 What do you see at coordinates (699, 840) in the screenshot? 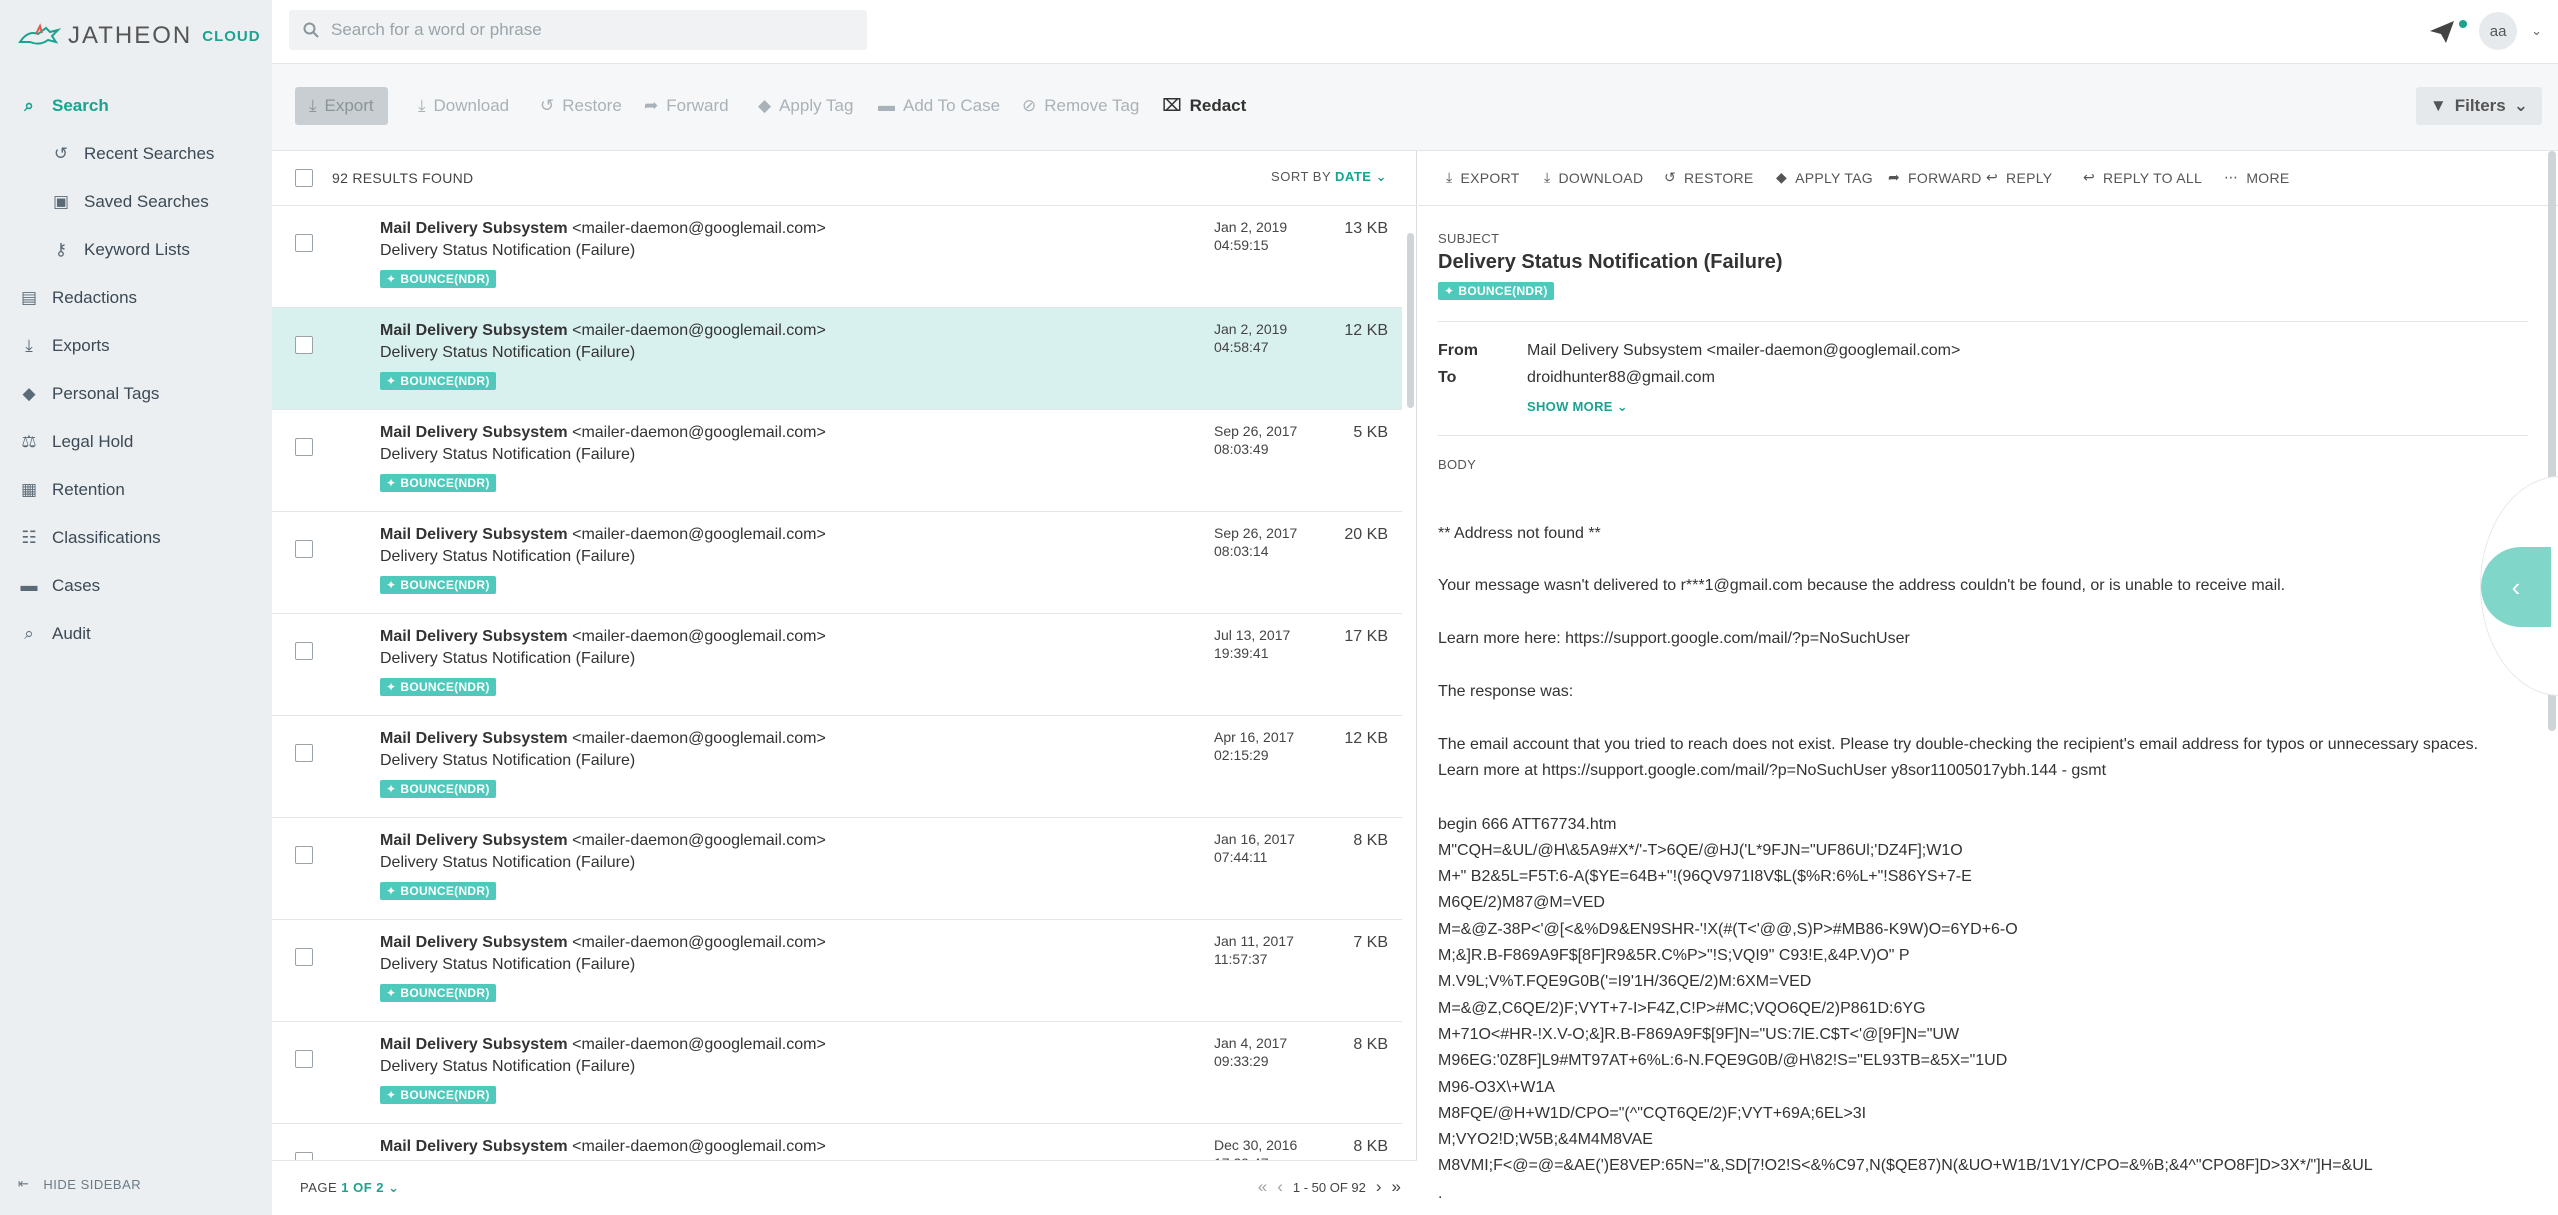
I see `sender-email: <mailer-daemon@googlemail.com>` at bounding box center [699, 840].